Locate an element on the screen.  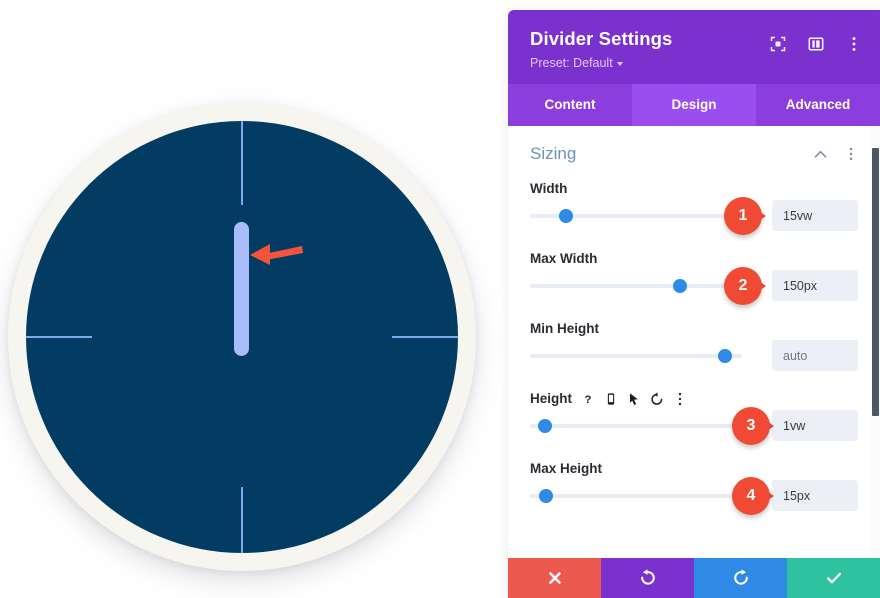
tab-content: Content is located at coordinates (570, 105).